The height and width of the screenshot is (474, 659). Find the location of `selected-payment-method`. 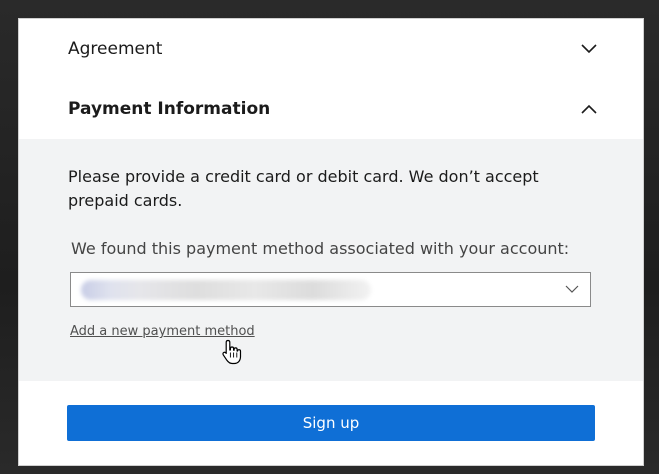

selected-payment-method is located at coordinates (226, 290).